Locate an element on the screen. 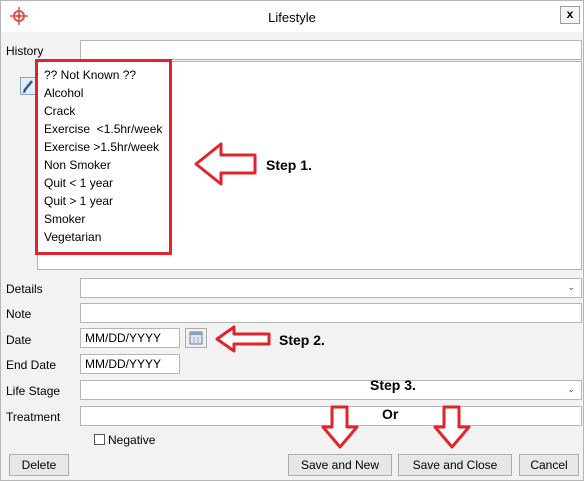 This screenshot has height=481, width=584. treatment-label: Treatment is located at coordinates (33, 417).